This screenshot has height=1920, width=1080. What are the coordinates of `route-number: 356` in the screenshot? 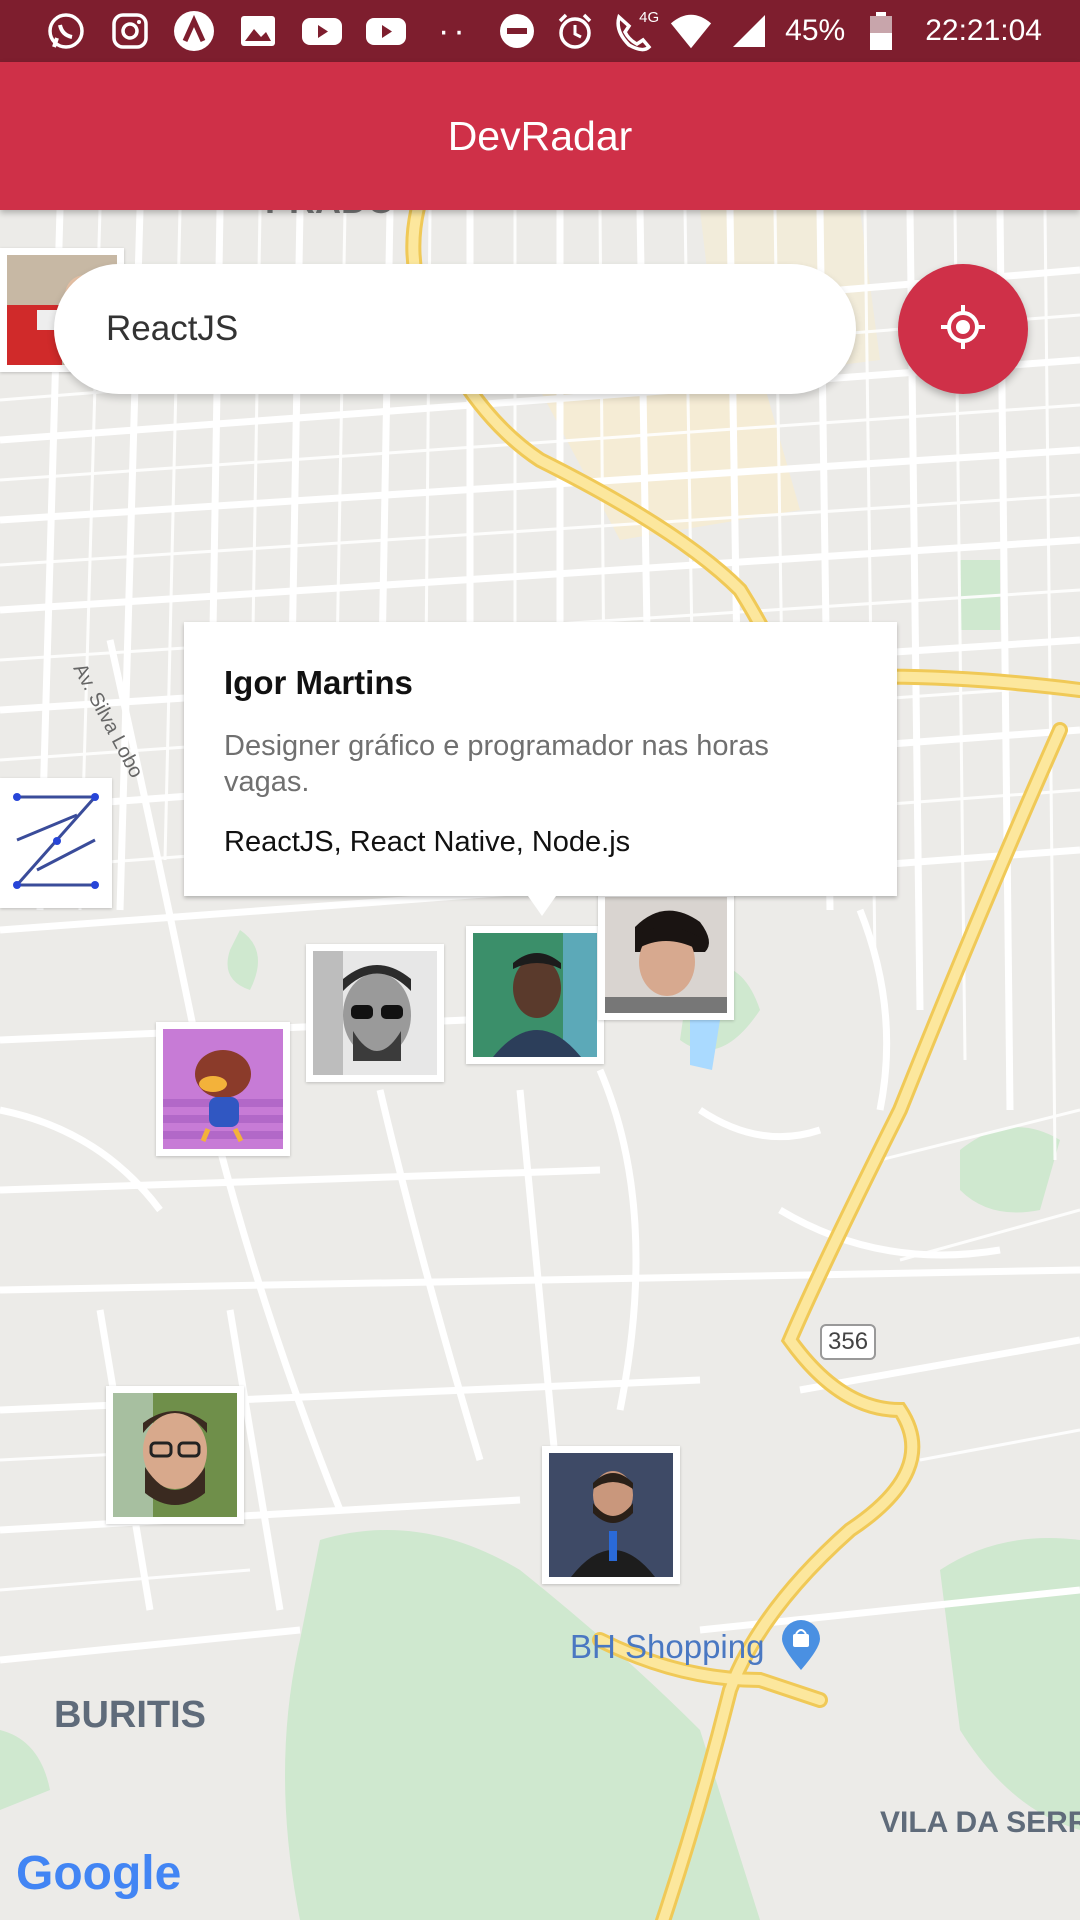 It's located at (848, 1341).